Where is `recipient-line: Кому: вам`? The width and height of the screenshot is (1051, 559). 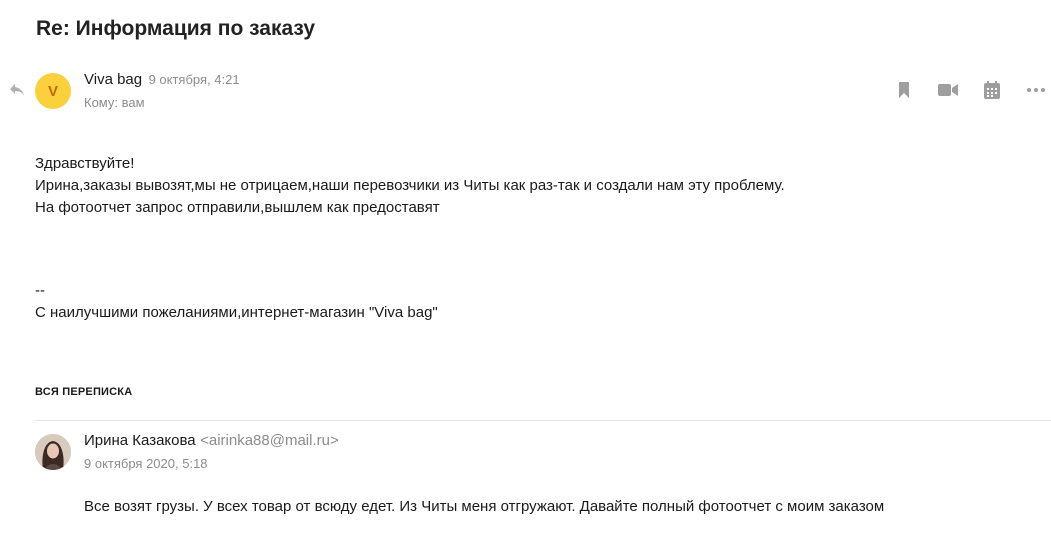
recipient-line: Кому: вам is located at coordinates (114, 102).